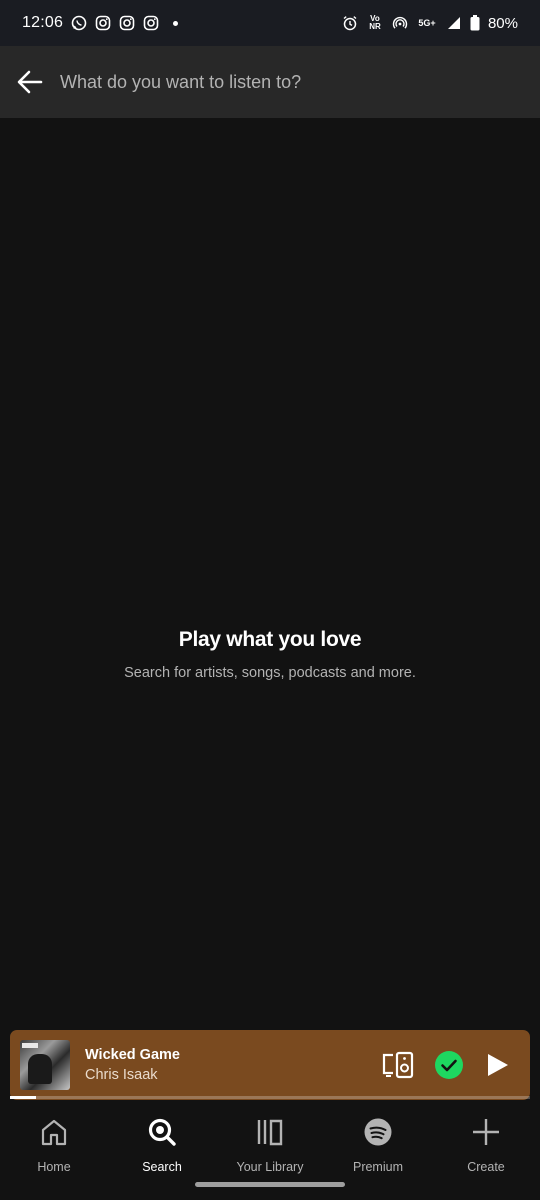 This screenshot has width=540, height=1200. What do you see at coordinates (54, 1132) in the screenshot?
I see `home-icon` at bounding box center [54, 1132].